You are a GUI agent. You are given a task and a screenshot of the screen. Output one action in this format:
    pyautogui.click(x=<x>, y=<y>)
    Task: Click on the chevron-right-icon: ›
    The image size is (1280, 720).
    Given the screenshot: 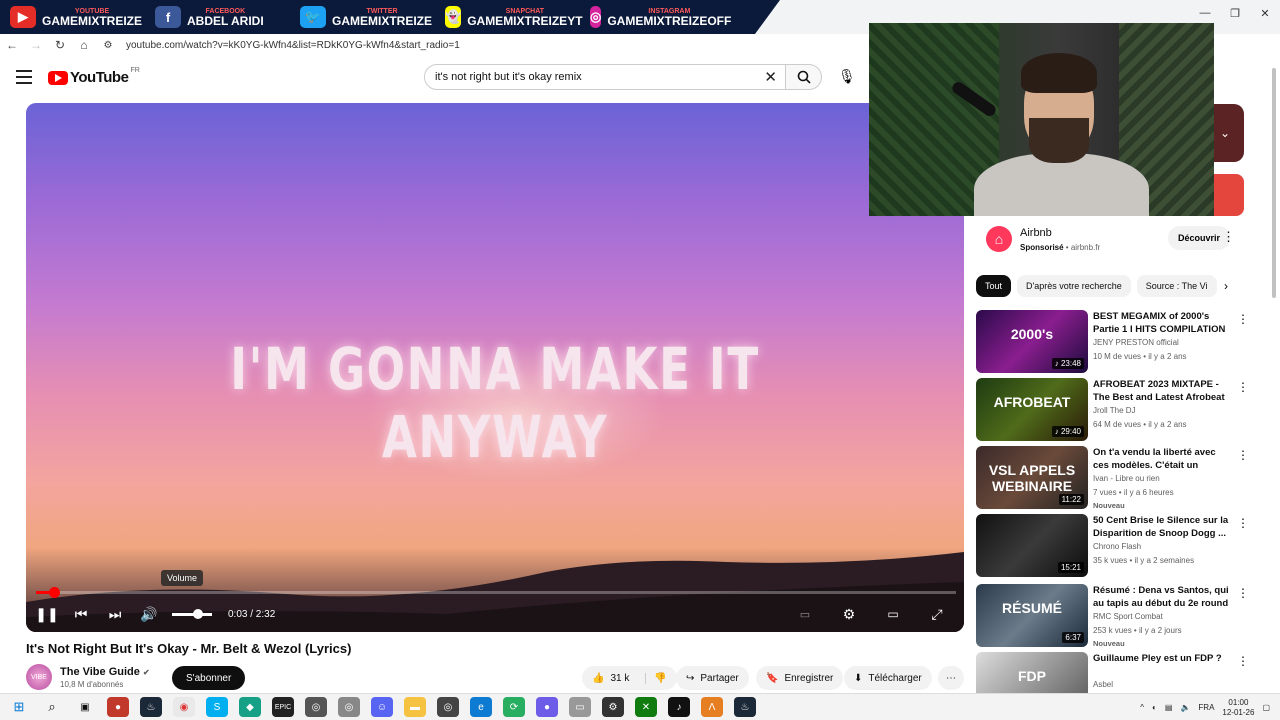 What is the action you would take?
    pyautogui.click(x=1226, y=286)
    